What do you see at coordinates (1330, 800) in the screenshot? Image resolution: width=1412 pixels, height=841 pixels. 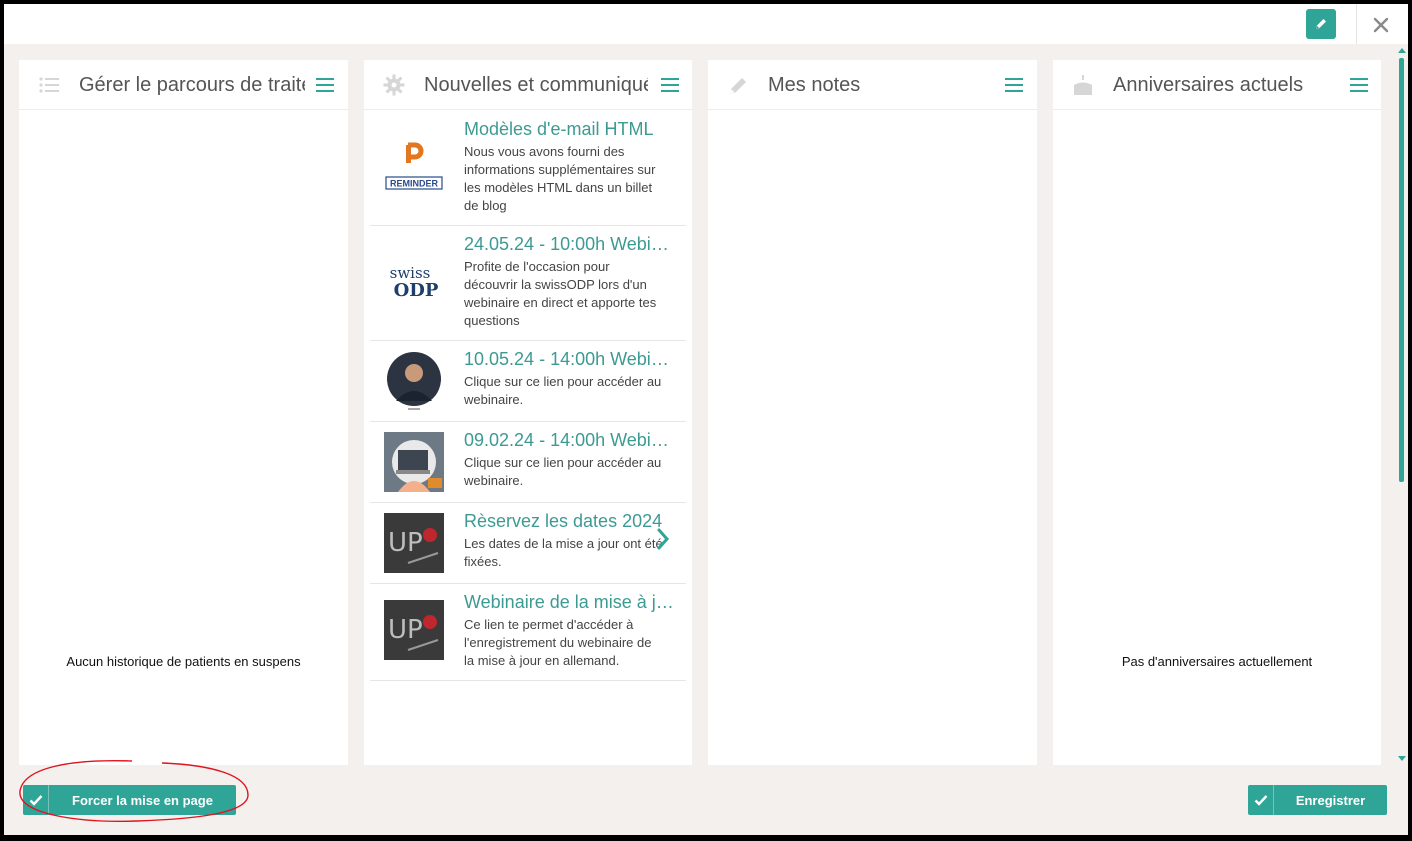 I see `save-label: Enregistrer` at bounding box center [1330, 800].